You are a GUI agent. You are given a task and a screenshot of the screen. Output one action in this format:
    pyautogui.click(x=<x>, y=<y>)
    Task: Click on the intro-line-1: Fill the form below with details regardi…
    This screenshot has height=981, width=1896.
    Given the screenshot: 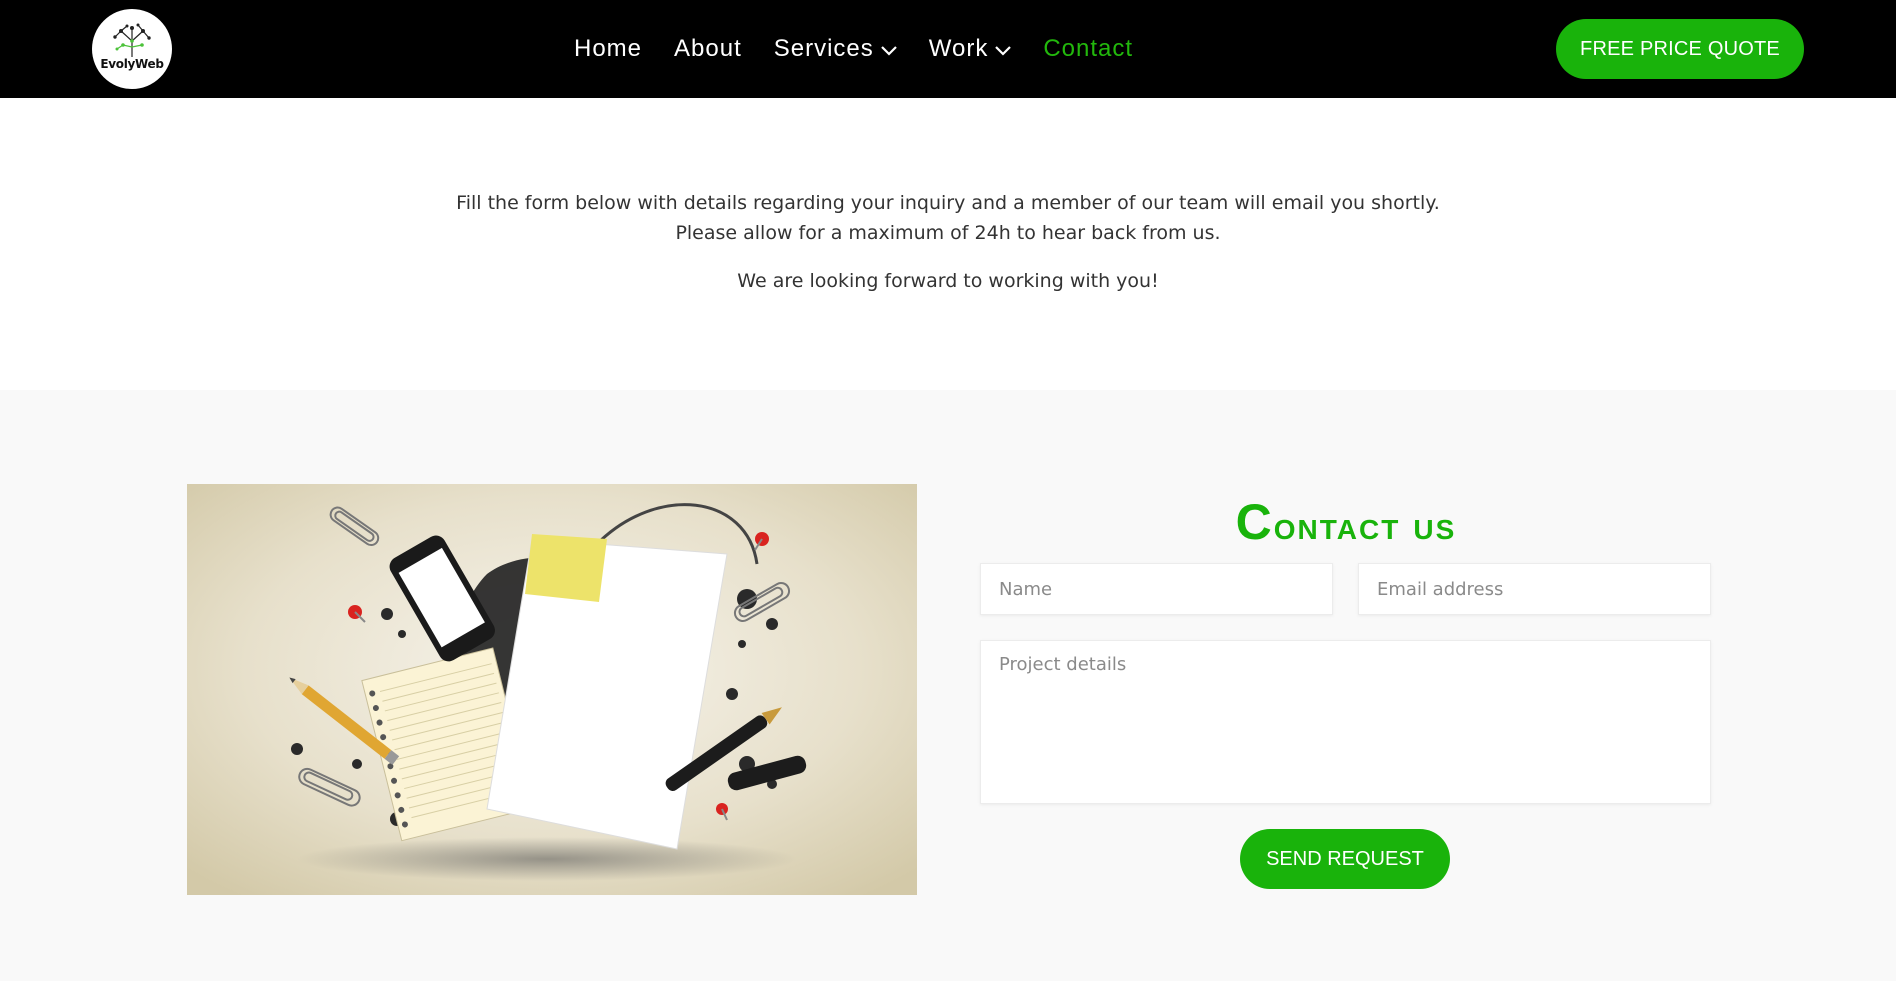 What is the action you would take?
    pyautogui.click(x=948, y=203)
    